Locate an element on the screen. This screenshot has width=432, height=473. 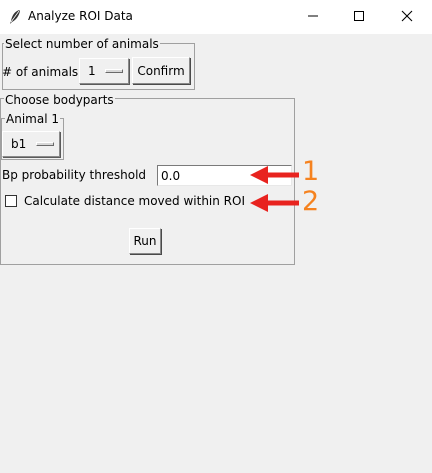
distance-checkbox-label: Calculate distance moved within ROI is located at coordinates (134, 201).